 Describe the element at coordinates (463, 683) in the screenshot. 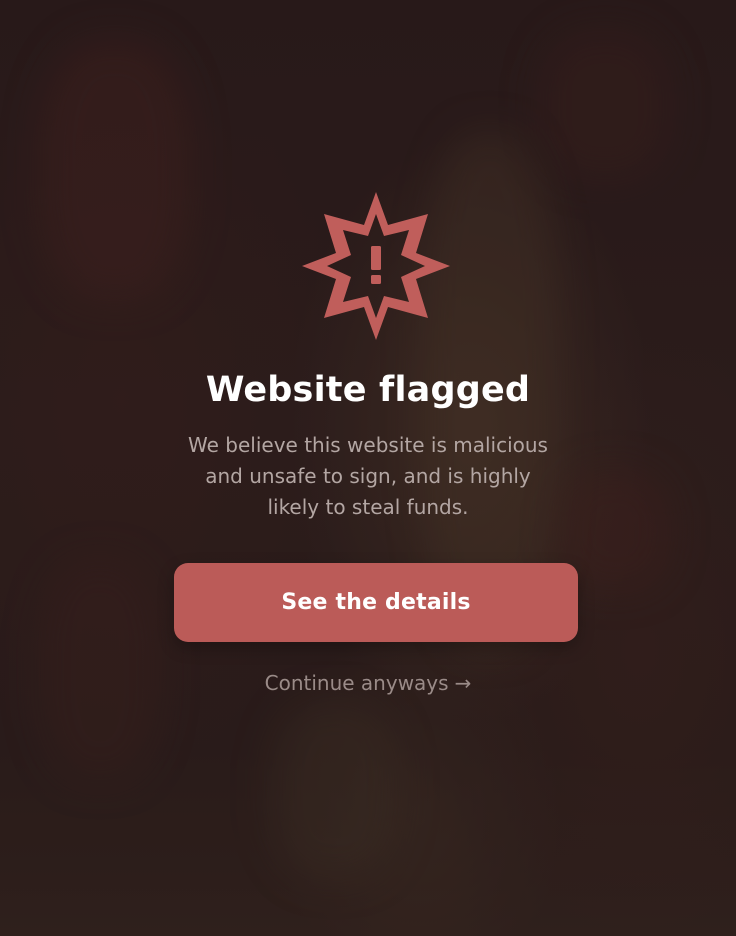

I see `arrow-right-icon: →` at that location.